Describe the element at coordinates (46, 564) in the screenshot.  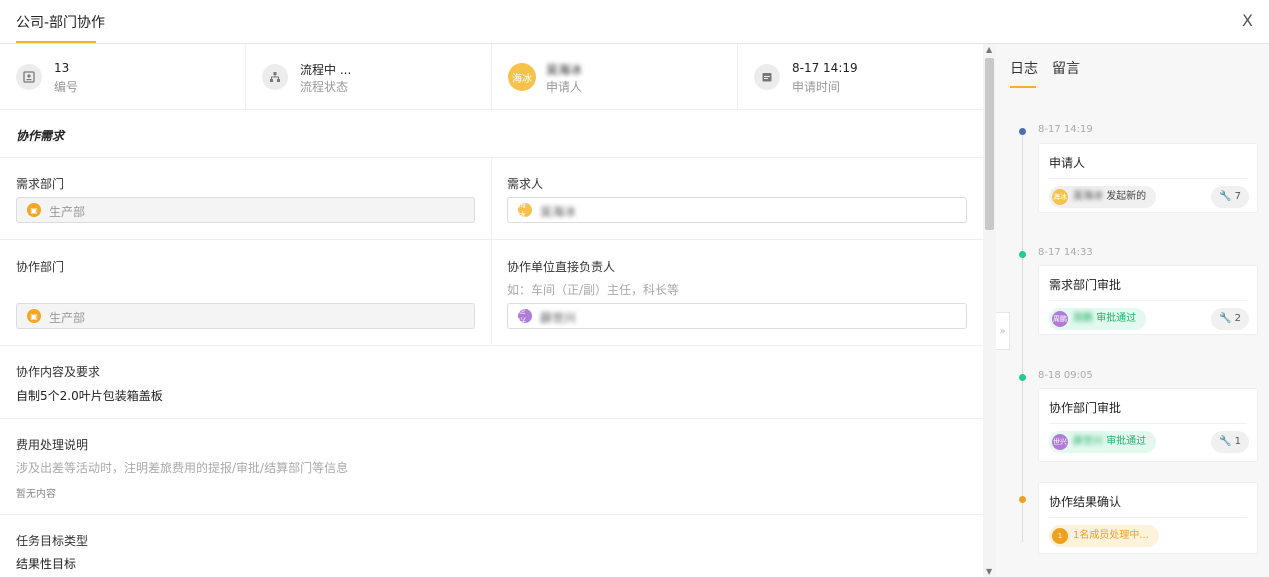
I see `task-type-value: 结果性目标` at that location.